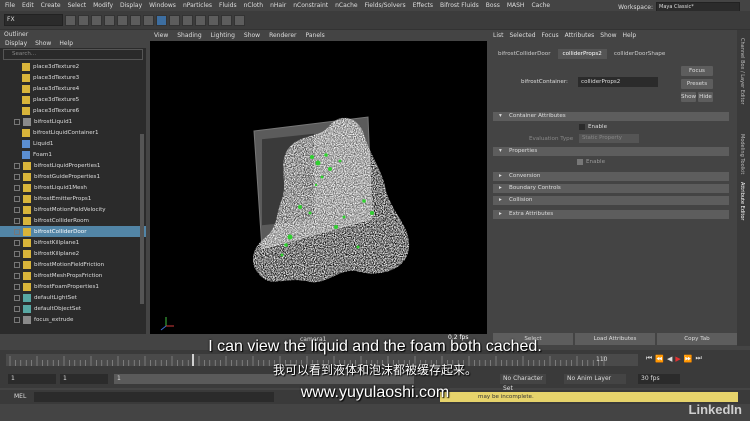 The height and width of the screenshot is (421, 750). I want to click on focus-button: Focus, so click(697, 71).